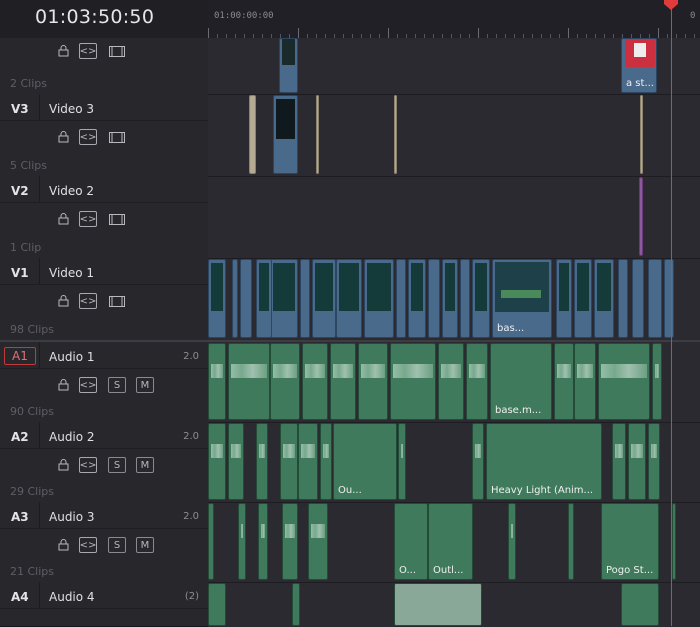  What do you see at coordinates (72, 597) in the screenshot?
I see `track-name: Audio 4` at bounding box center [72, 597].